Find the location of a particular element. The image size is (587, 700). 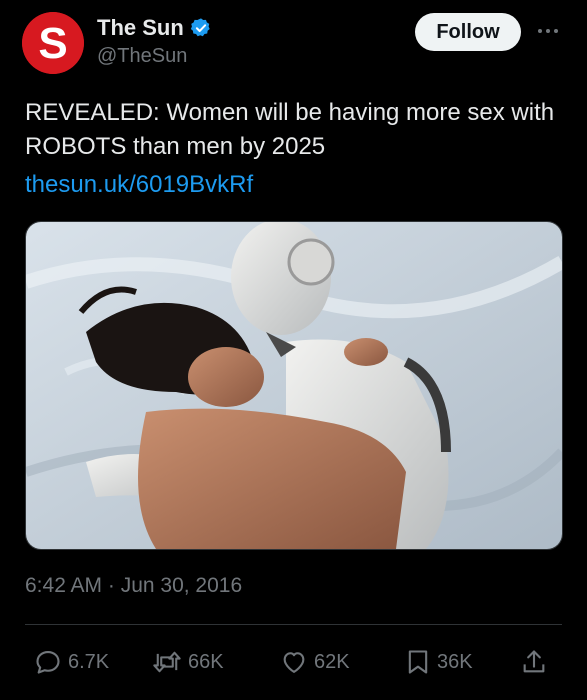

reply-button: 6.7K is located at coordinates (71, 662).